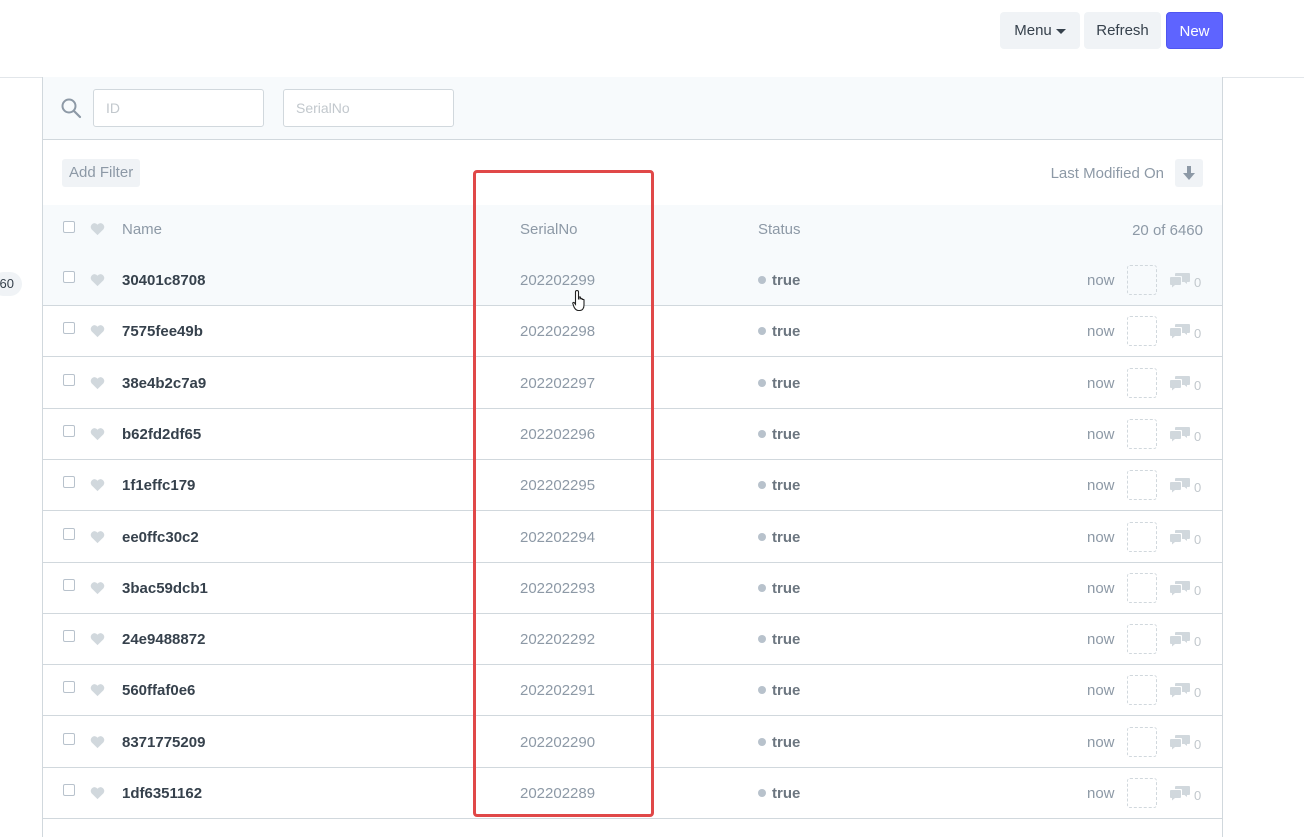  What do you see at coordinates (1189, 173) in the screenshot?
I see `sort-order-button` at bounding box center [1189, 173].